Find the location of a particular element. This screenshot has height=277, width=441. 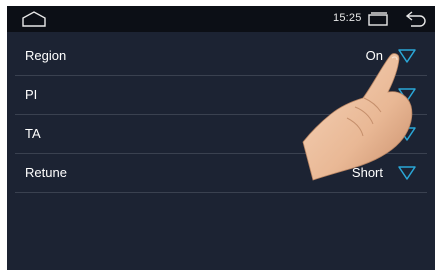

setting-label: Region is located at coordinates (46, 55).